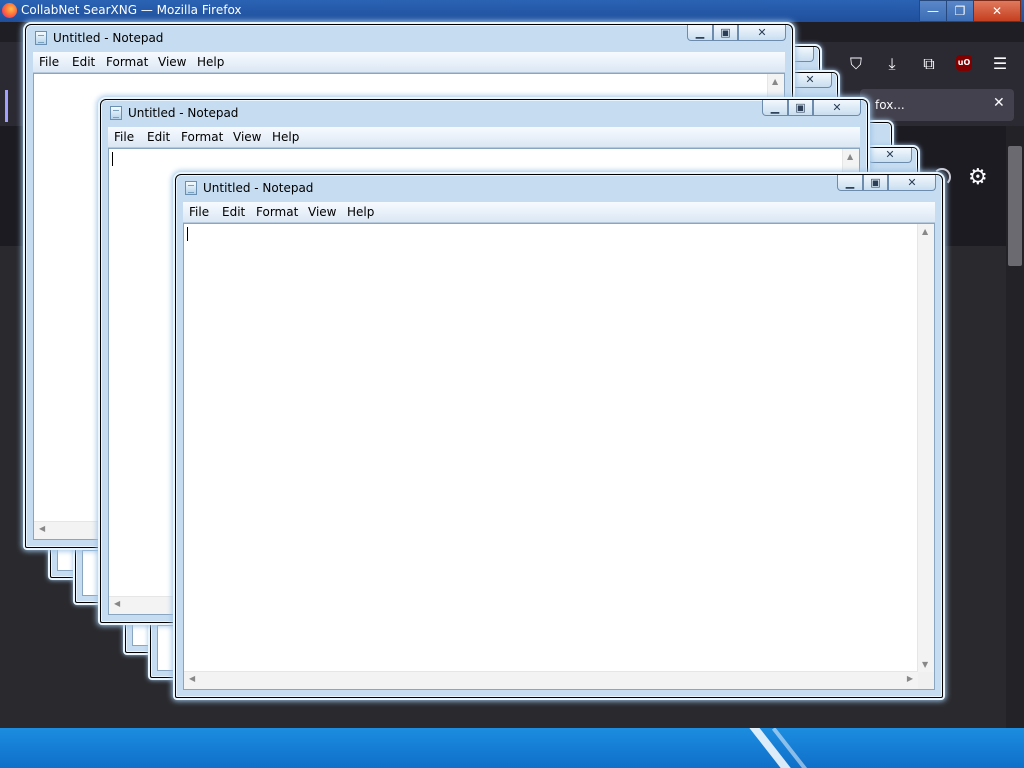 This screenshot has width=1024, height=768. What do you see at coordinates (856, 64) in the screenshot?
I see `pocket-icon: ⛉` at bounding box center [856, 64].